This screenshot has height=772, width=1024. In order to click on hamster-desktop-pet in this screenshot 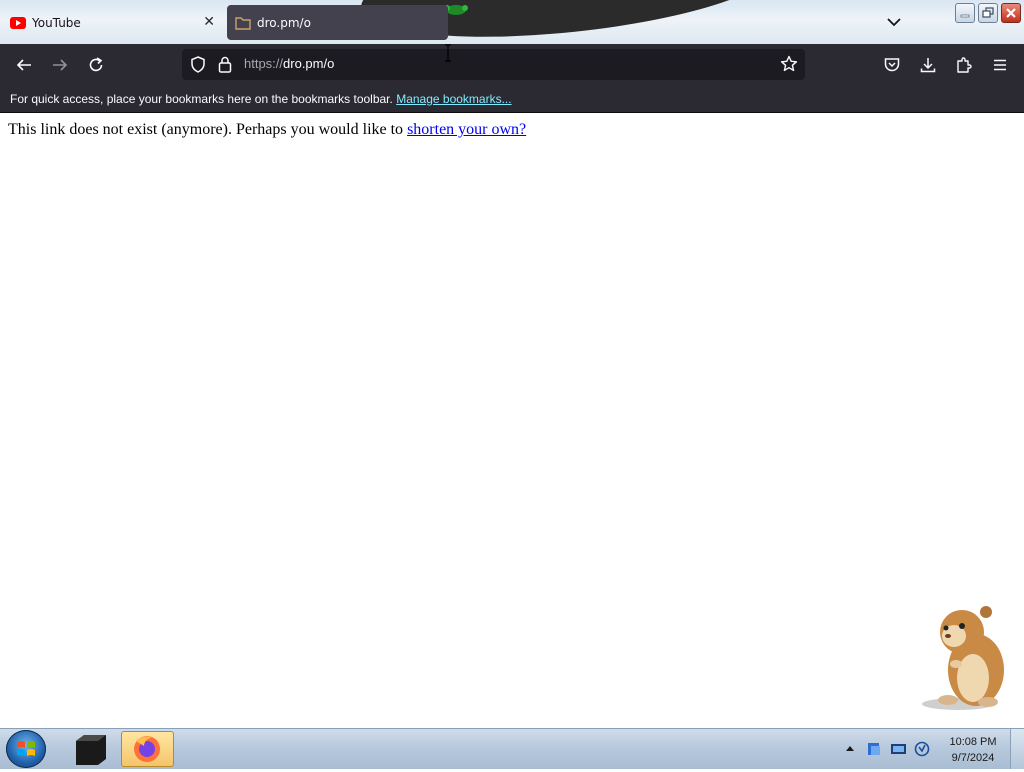, I will do `click(963, 658)`.